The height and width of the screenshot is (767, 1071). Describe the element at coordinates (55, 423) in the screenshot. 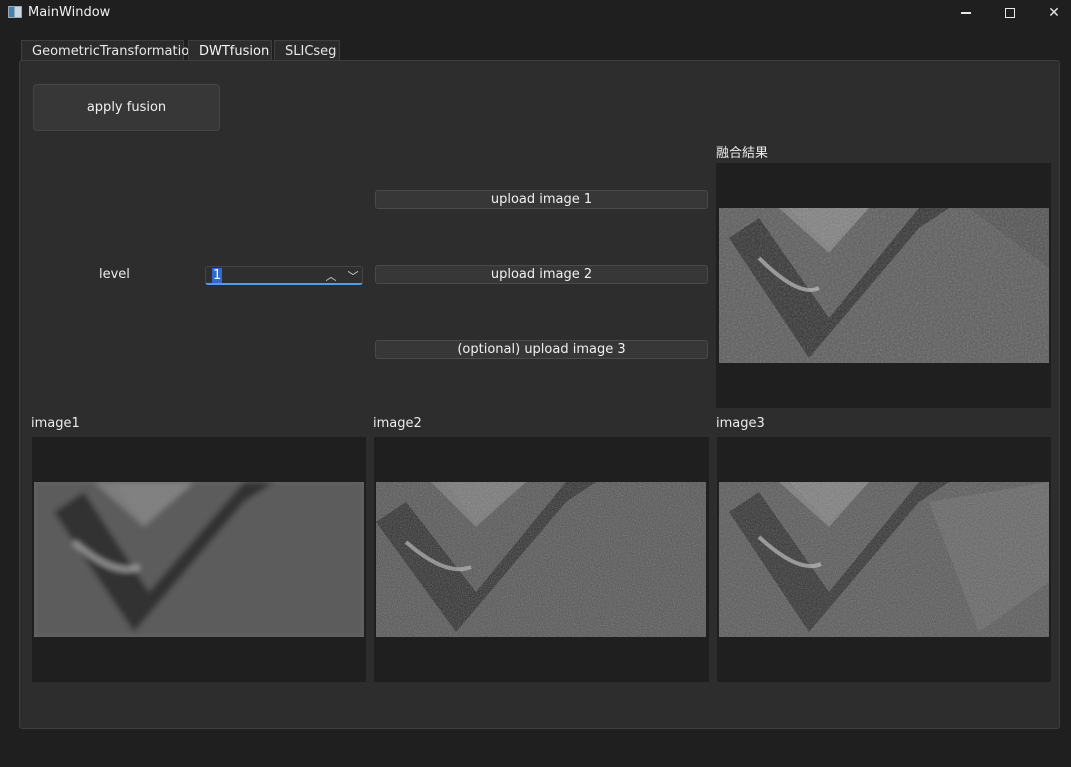

I see `image1-title: image1` at that location.